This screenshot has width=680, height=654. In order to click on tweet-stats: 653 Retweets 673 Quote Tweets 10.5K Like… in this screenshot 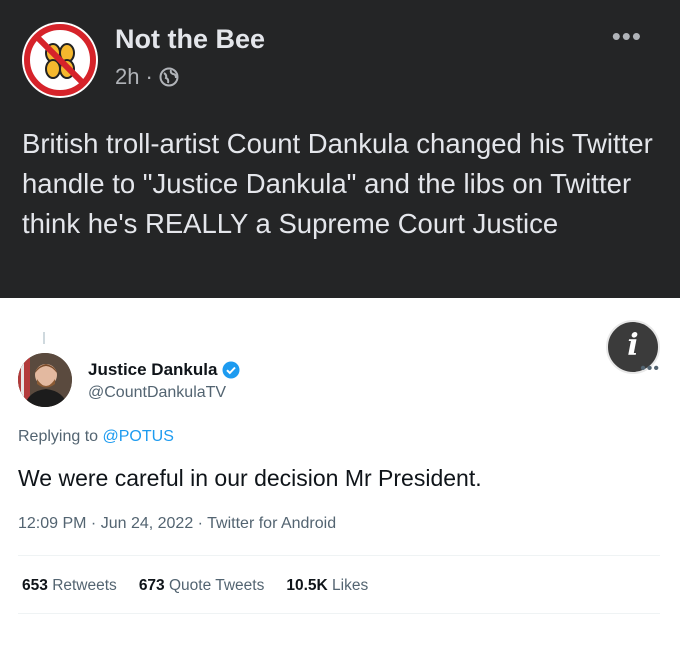, I will do `click(195, 586)`.